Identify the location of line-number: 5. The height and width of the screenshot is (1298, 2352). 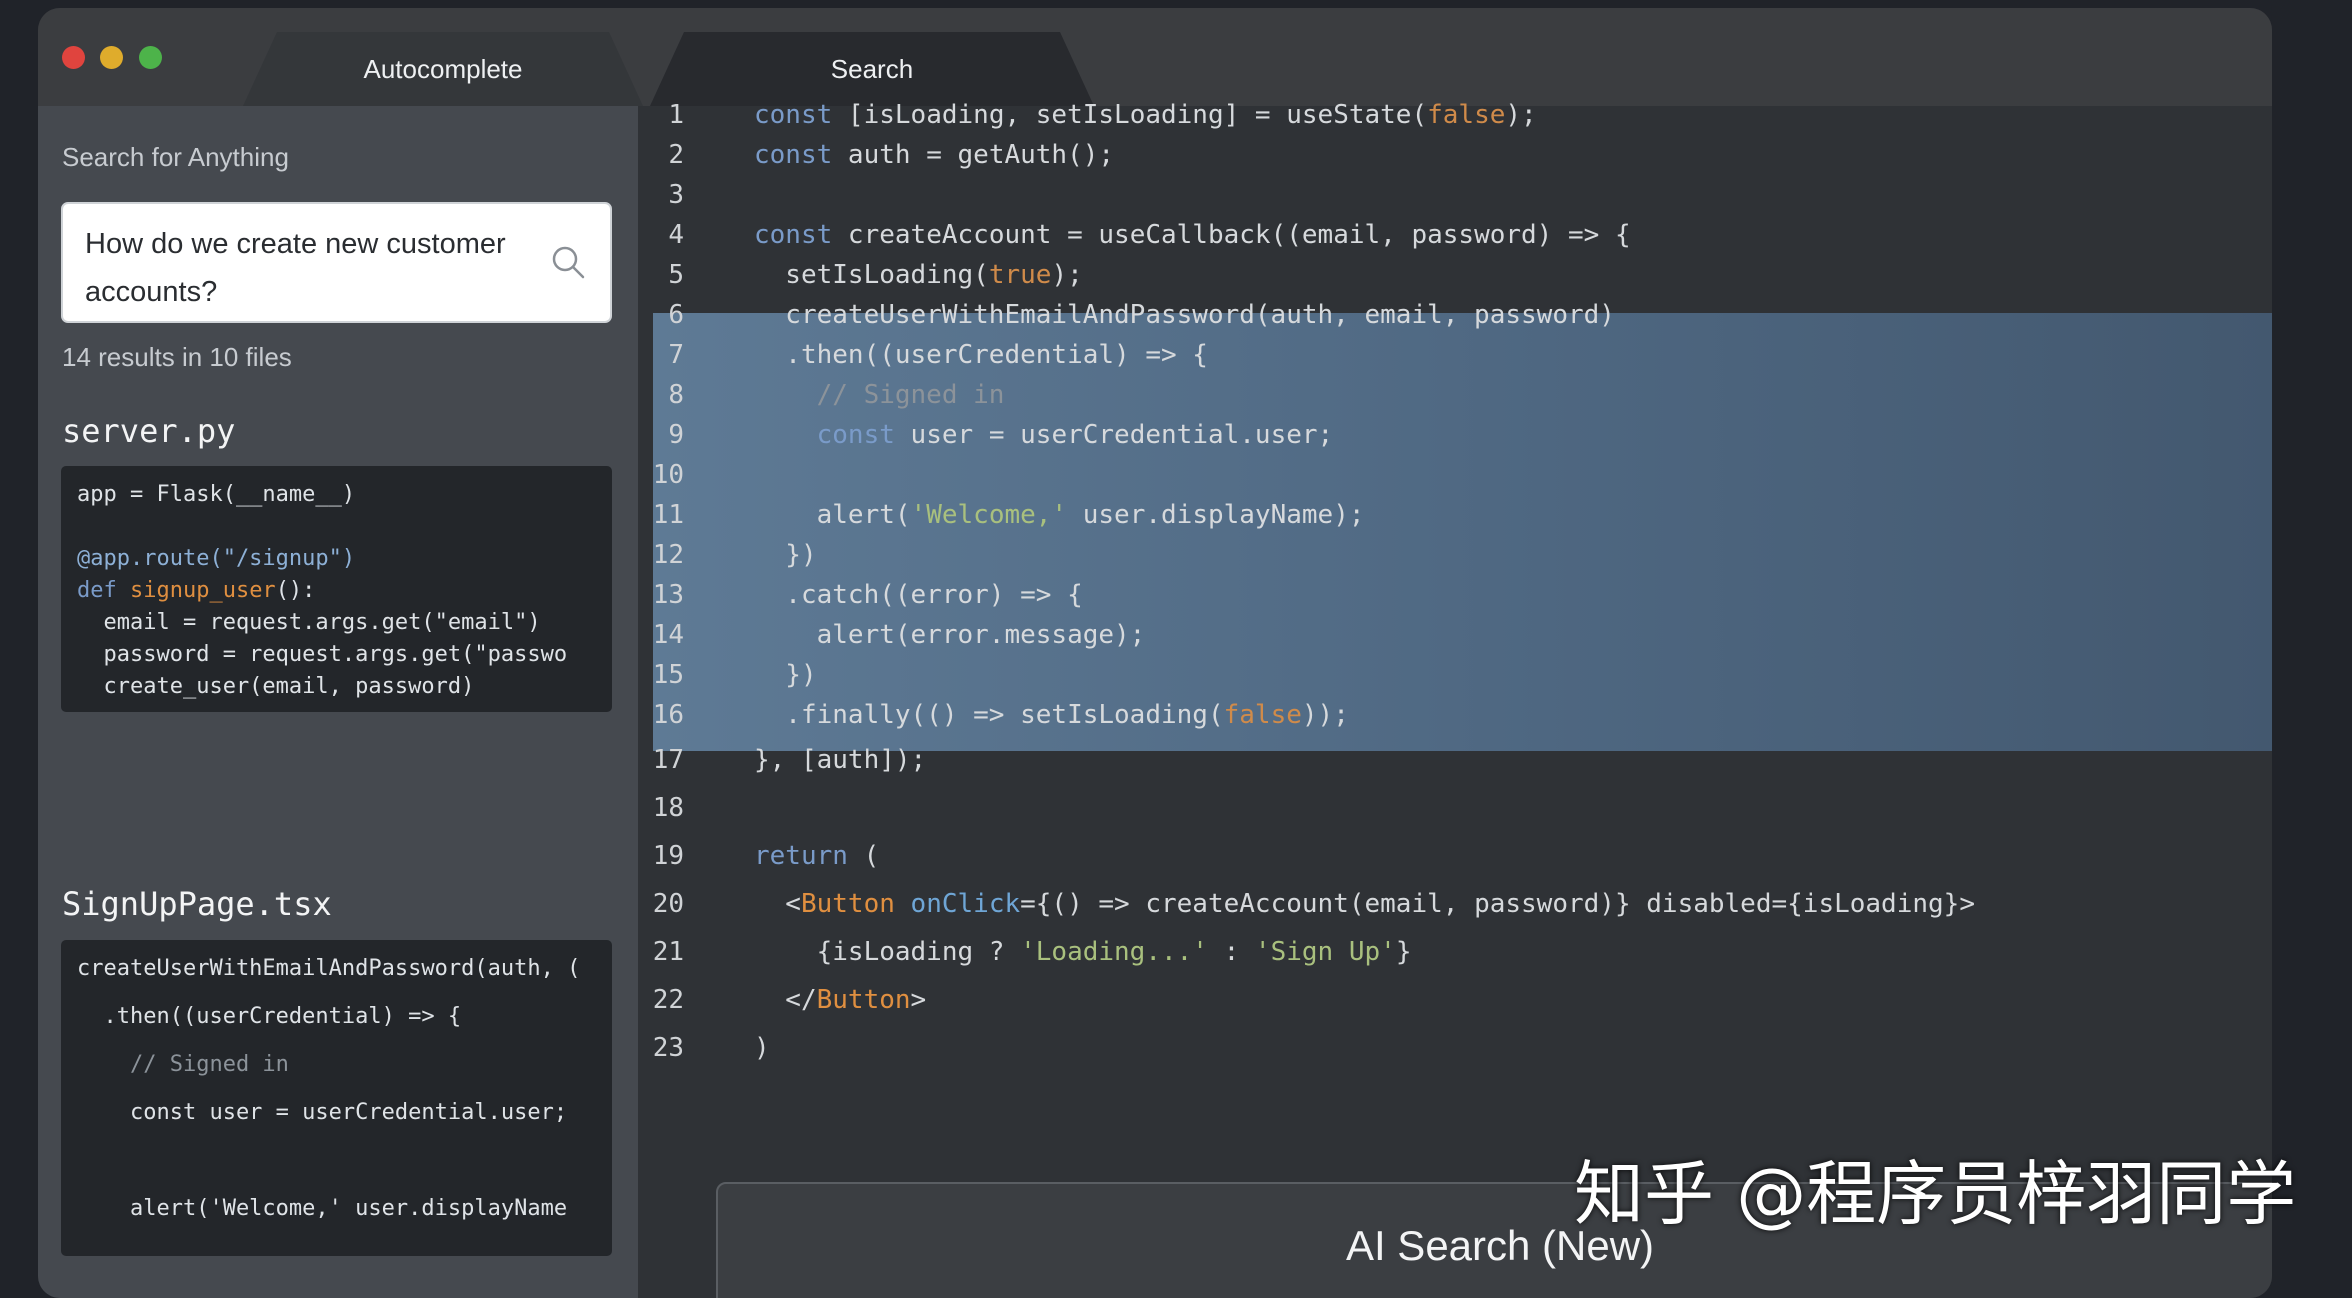
(676, 275).